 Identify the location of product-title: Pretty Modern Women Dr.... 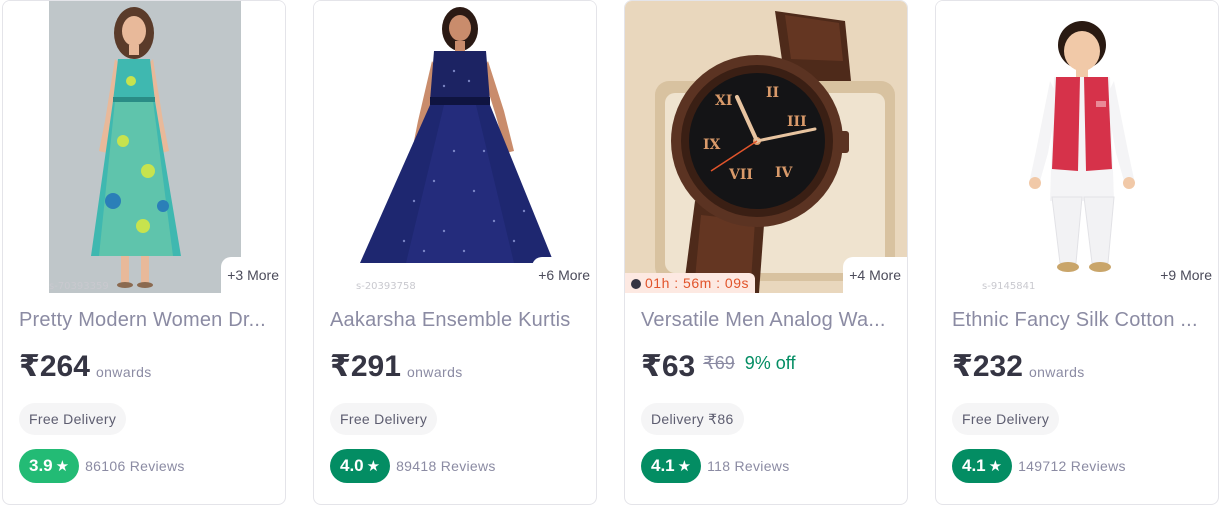
(147, 320).